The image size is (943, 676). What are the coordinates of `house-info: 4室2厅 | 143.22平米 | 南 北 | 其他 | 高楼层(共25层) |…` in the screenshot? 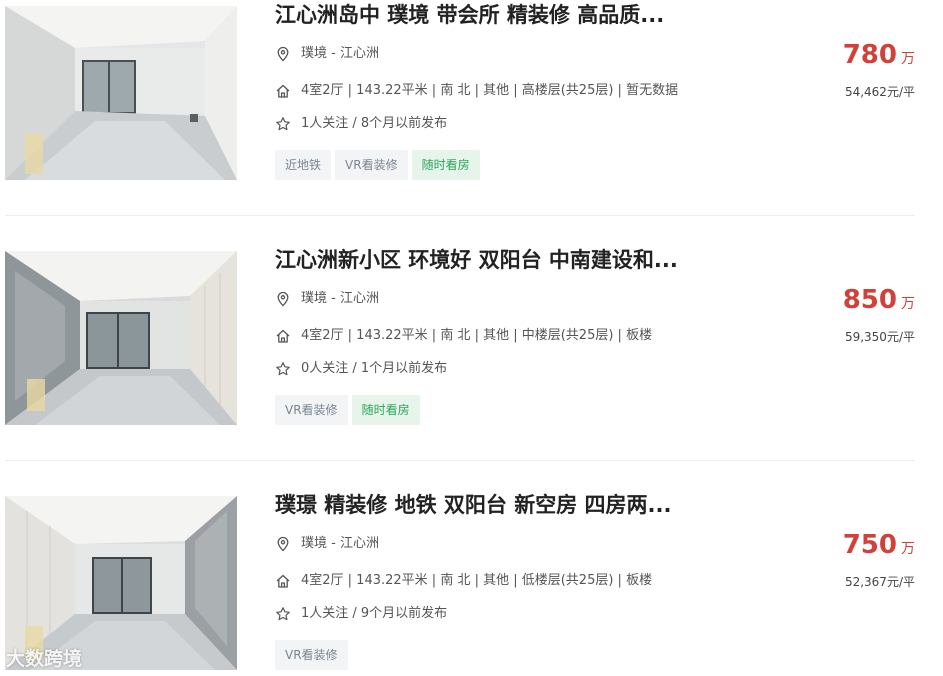 It's located at (490, 90).